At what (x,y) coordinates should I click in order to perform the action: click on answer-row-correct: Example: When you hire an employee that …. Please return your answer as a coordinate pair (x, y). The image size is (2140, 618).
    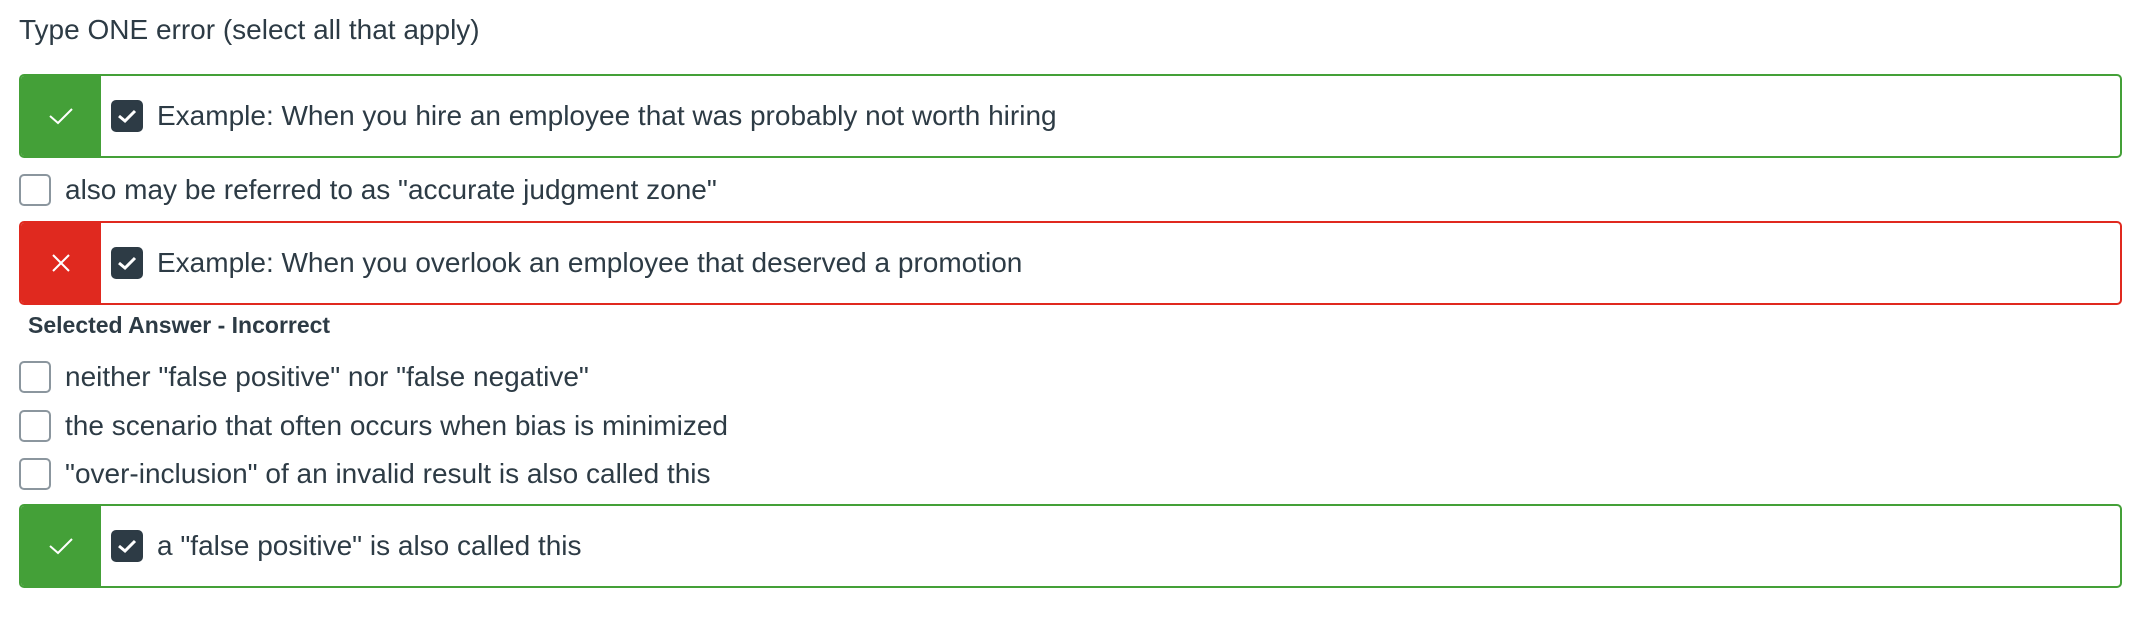
    Looking at the image, I should click on (1070, 116).